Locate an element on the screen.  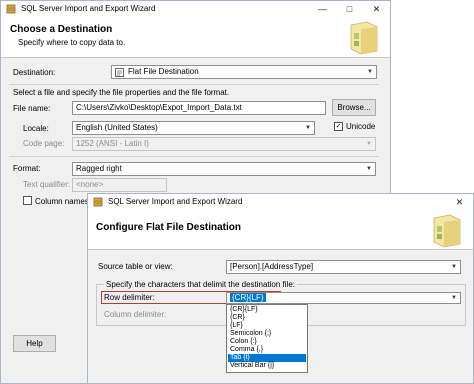
help-button: Help is located at coordinates (34, 343).